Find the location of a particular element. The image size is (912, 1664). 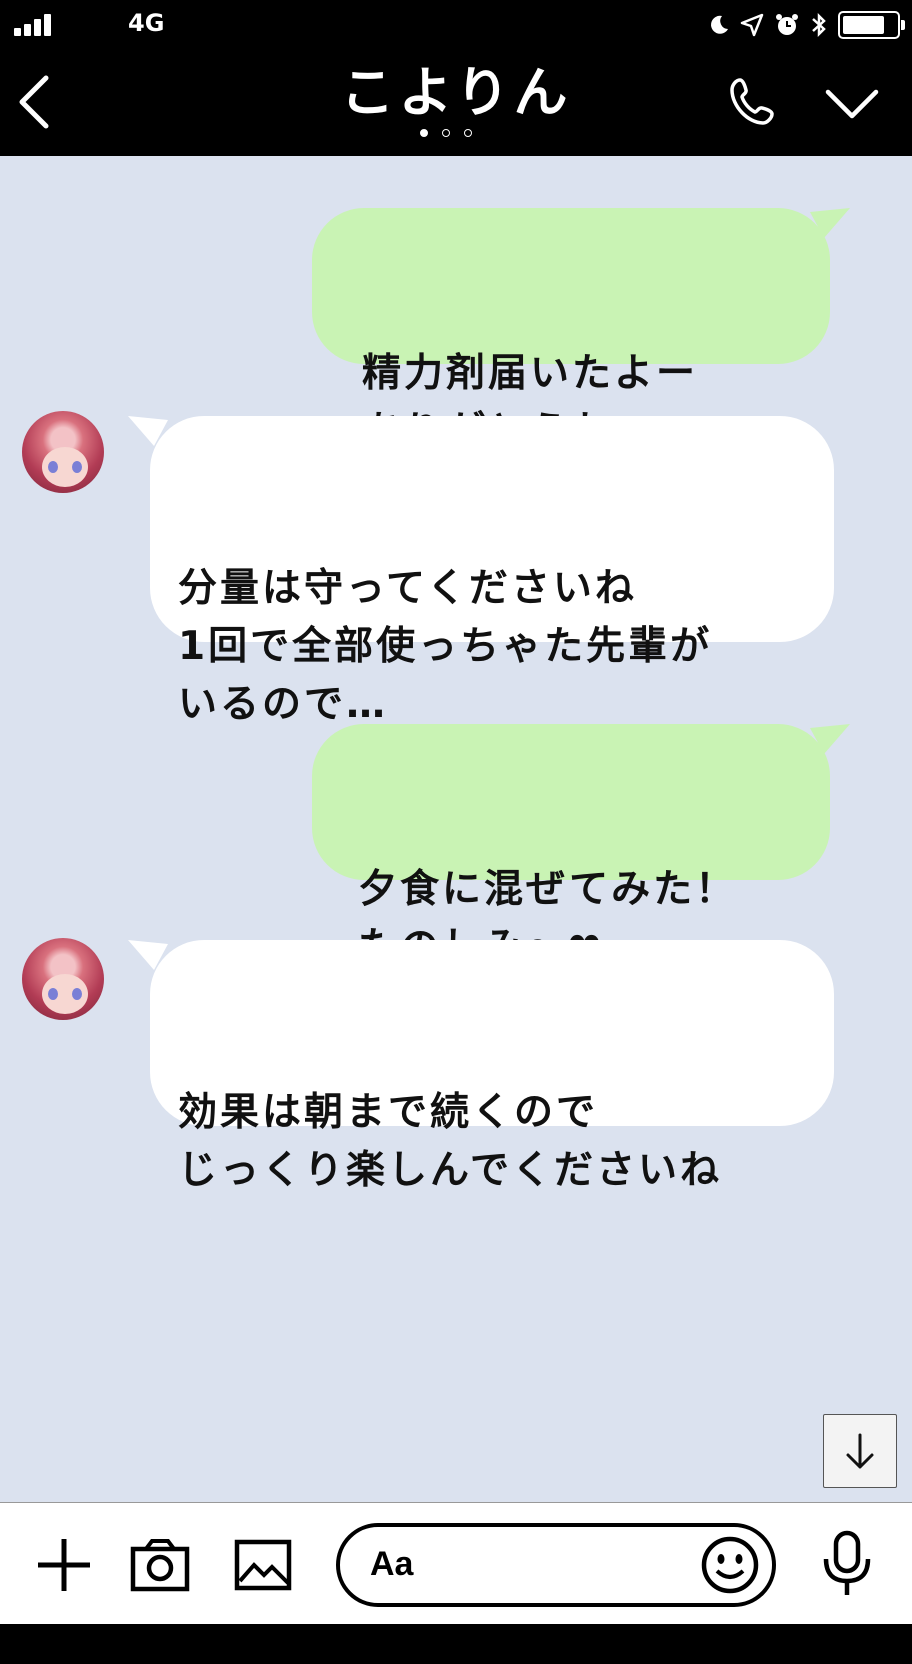

message-input: Aa is located at coordinates (556, 1565).